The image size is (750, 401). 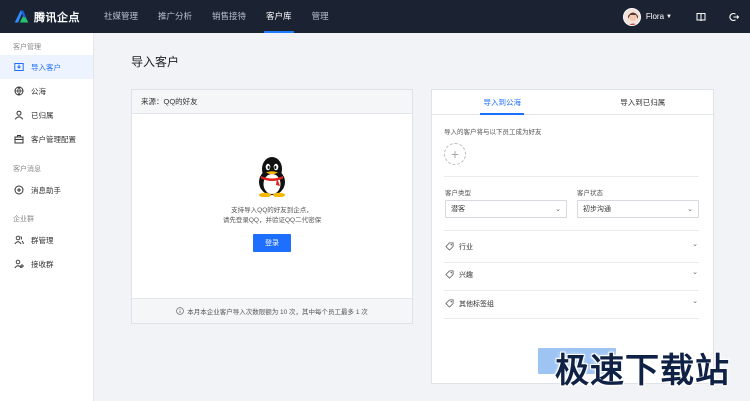 What do you see at coordinates (590, 193) in the screenshot?
I see `customer-status-label: 客户状态` at bounding box center [590, 193].